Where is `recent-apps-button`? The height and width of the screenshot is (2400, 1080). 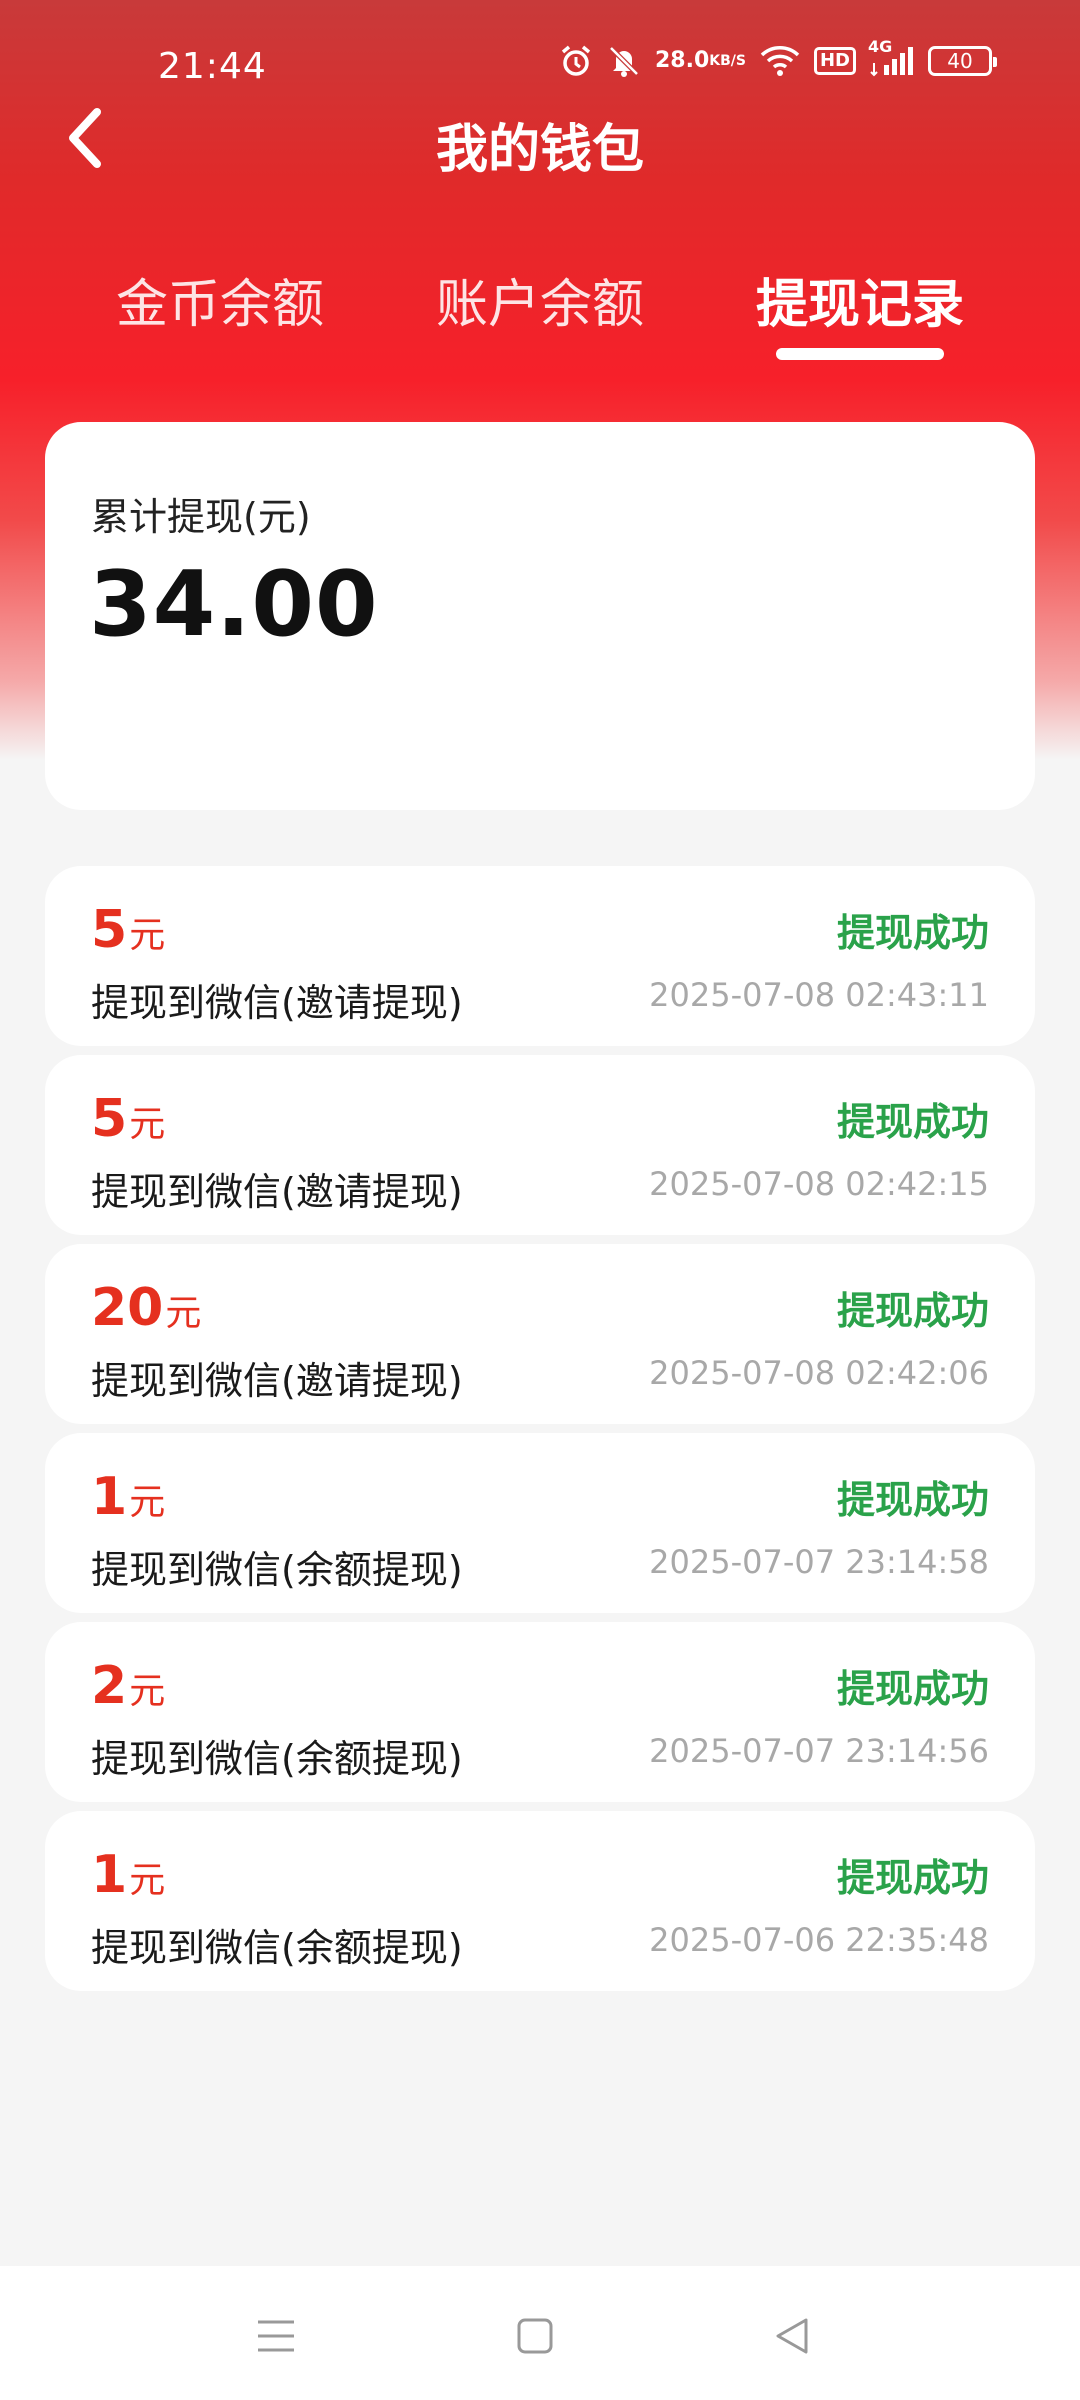
recent-apps-button is located at coordinates (276, 2336).